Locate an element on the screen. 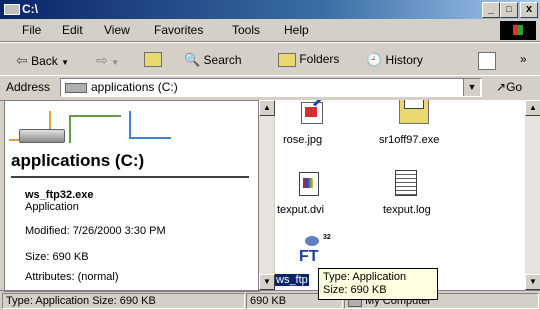 This screenshot has width=540, height=310. windows-logo-icon is located at coordinates (518, 30).